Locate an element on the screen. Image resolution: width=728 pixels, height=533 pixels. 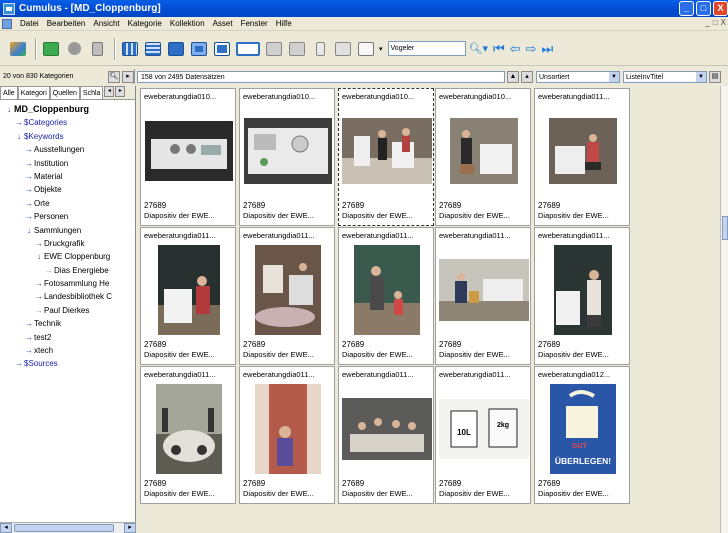
trash-icon is located at coordinates (97, 49).